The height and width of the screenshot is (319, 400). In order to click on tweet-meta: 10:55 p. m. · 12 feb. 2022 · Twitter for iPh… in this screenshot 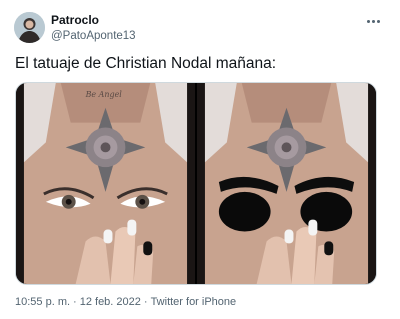, I will do `click(125, 302)`.